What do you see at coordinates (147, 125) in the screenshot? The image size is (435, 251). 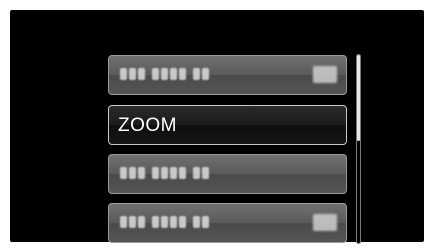 I see `menu-item-label: ZOOM` at bounding box center [147, 125].